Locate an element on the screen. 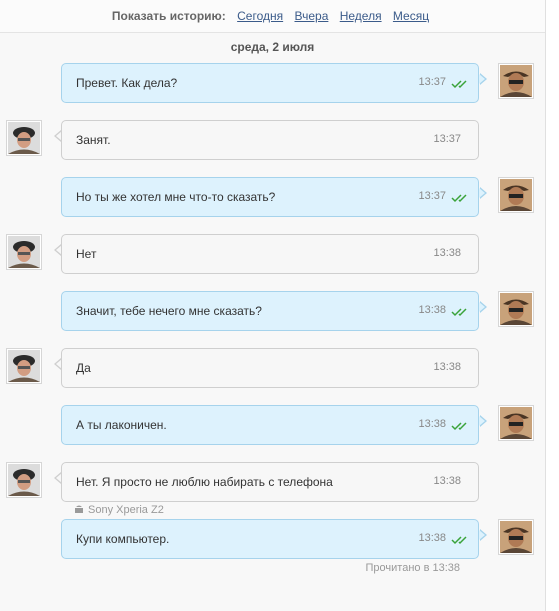 This screenshot has width=559, height=611. message-outgoing: Значит, тебе нечего мне сказать? 13:38 is located at coordinates (272, 312).